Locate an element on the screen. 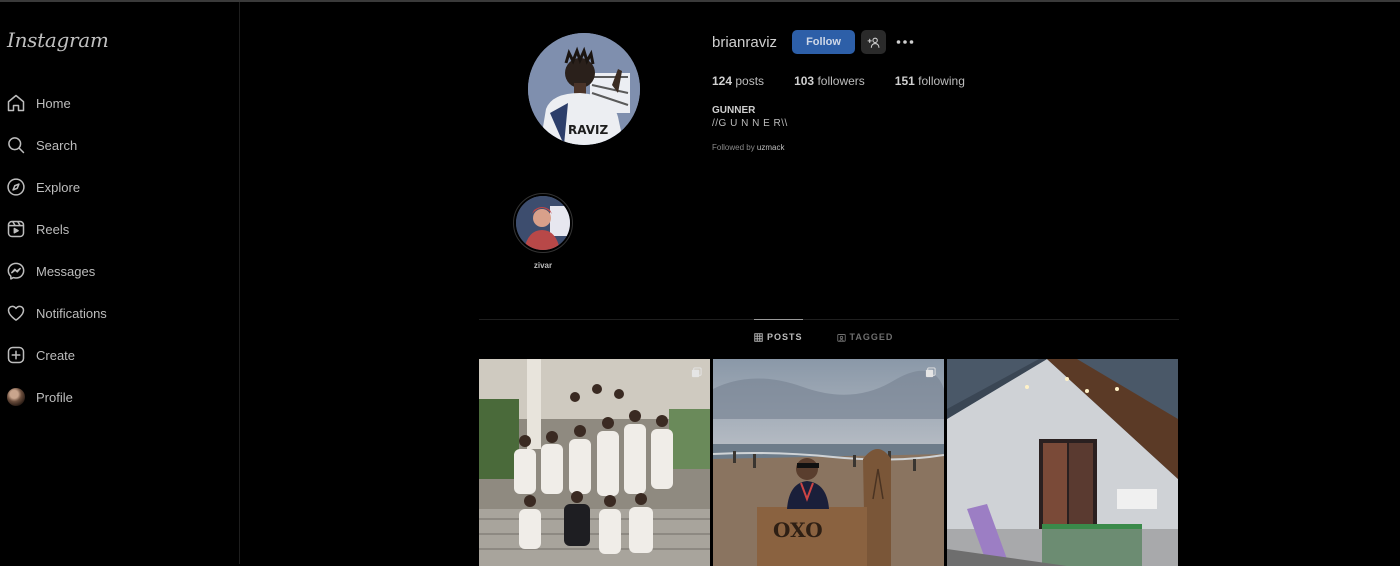  sidebar-item-reels: Reels is located at coordinates (119, 229).